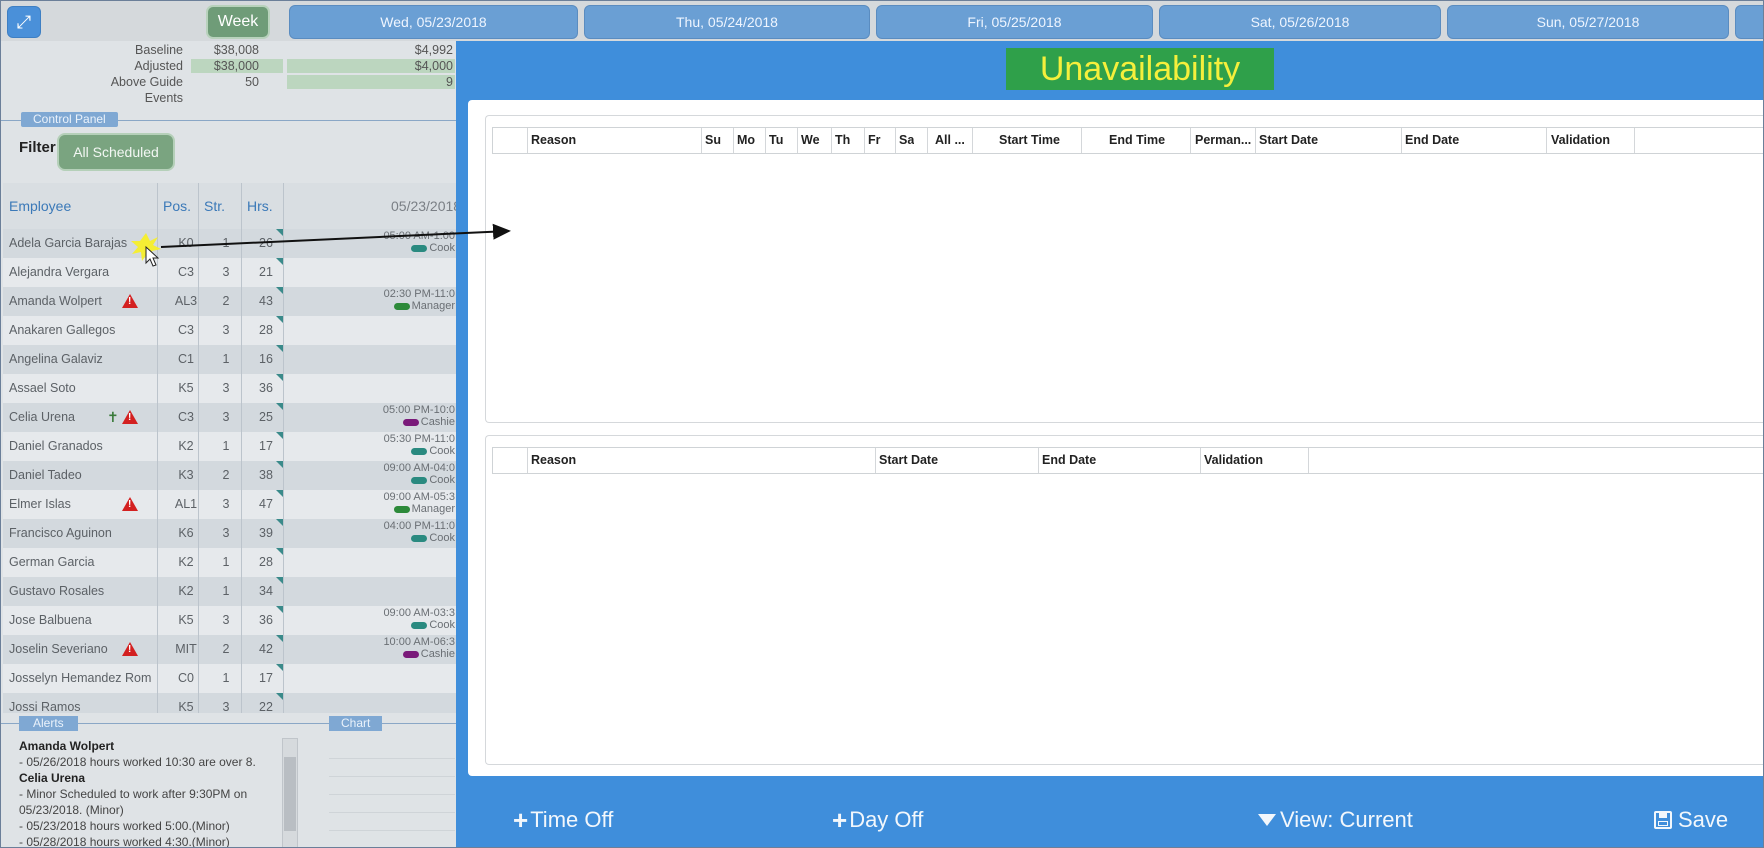 The image size is (1764, 848). Describe the element at coordinates (433, 22) in the screenshot. I see `day-tab-wed: Wed, 05/23/2018` at that location.